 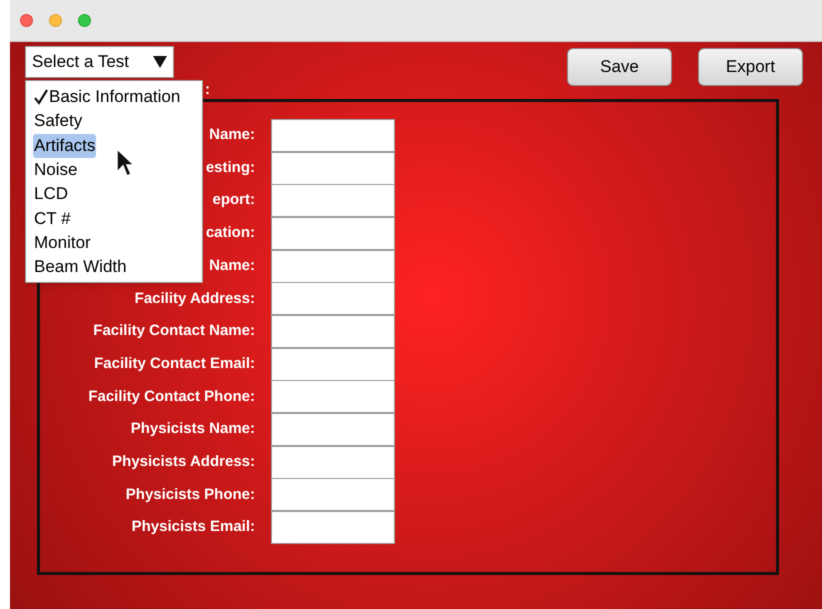 What do you see at coordinates (55, 170) in the screenshot?
I see `menu-item: Noise` at bounding box center [55, 170].